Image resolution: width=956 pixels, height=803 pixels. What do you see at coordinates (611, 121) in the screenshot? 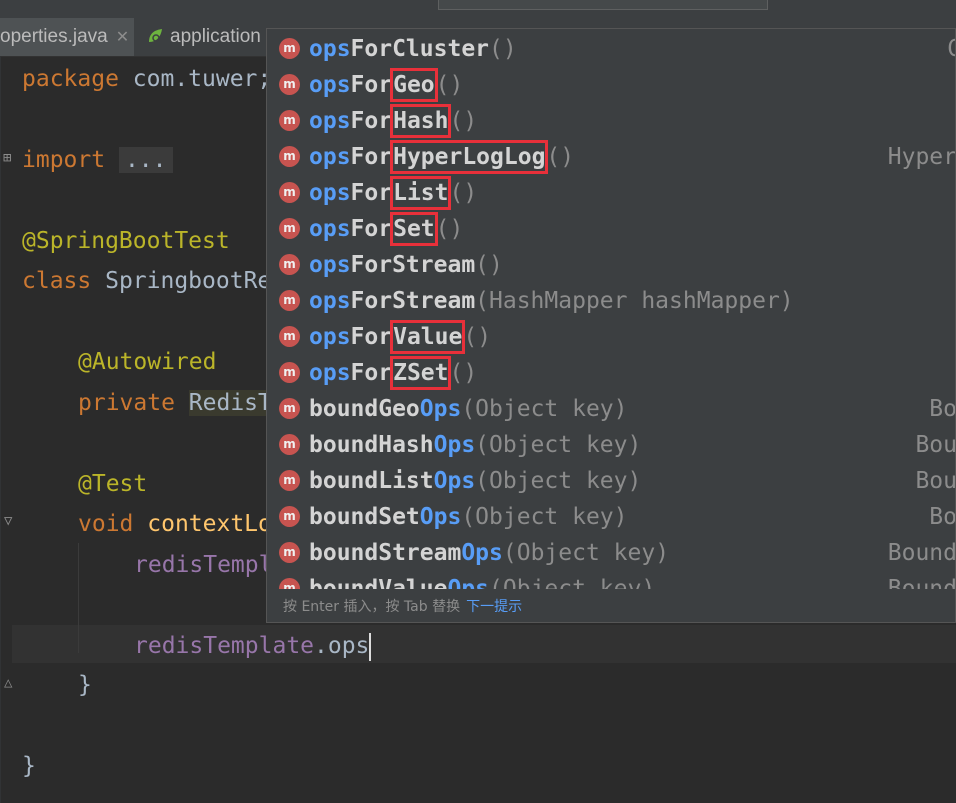
I see `completion-item: m opsForHash()` at bounding box center [611, 121].